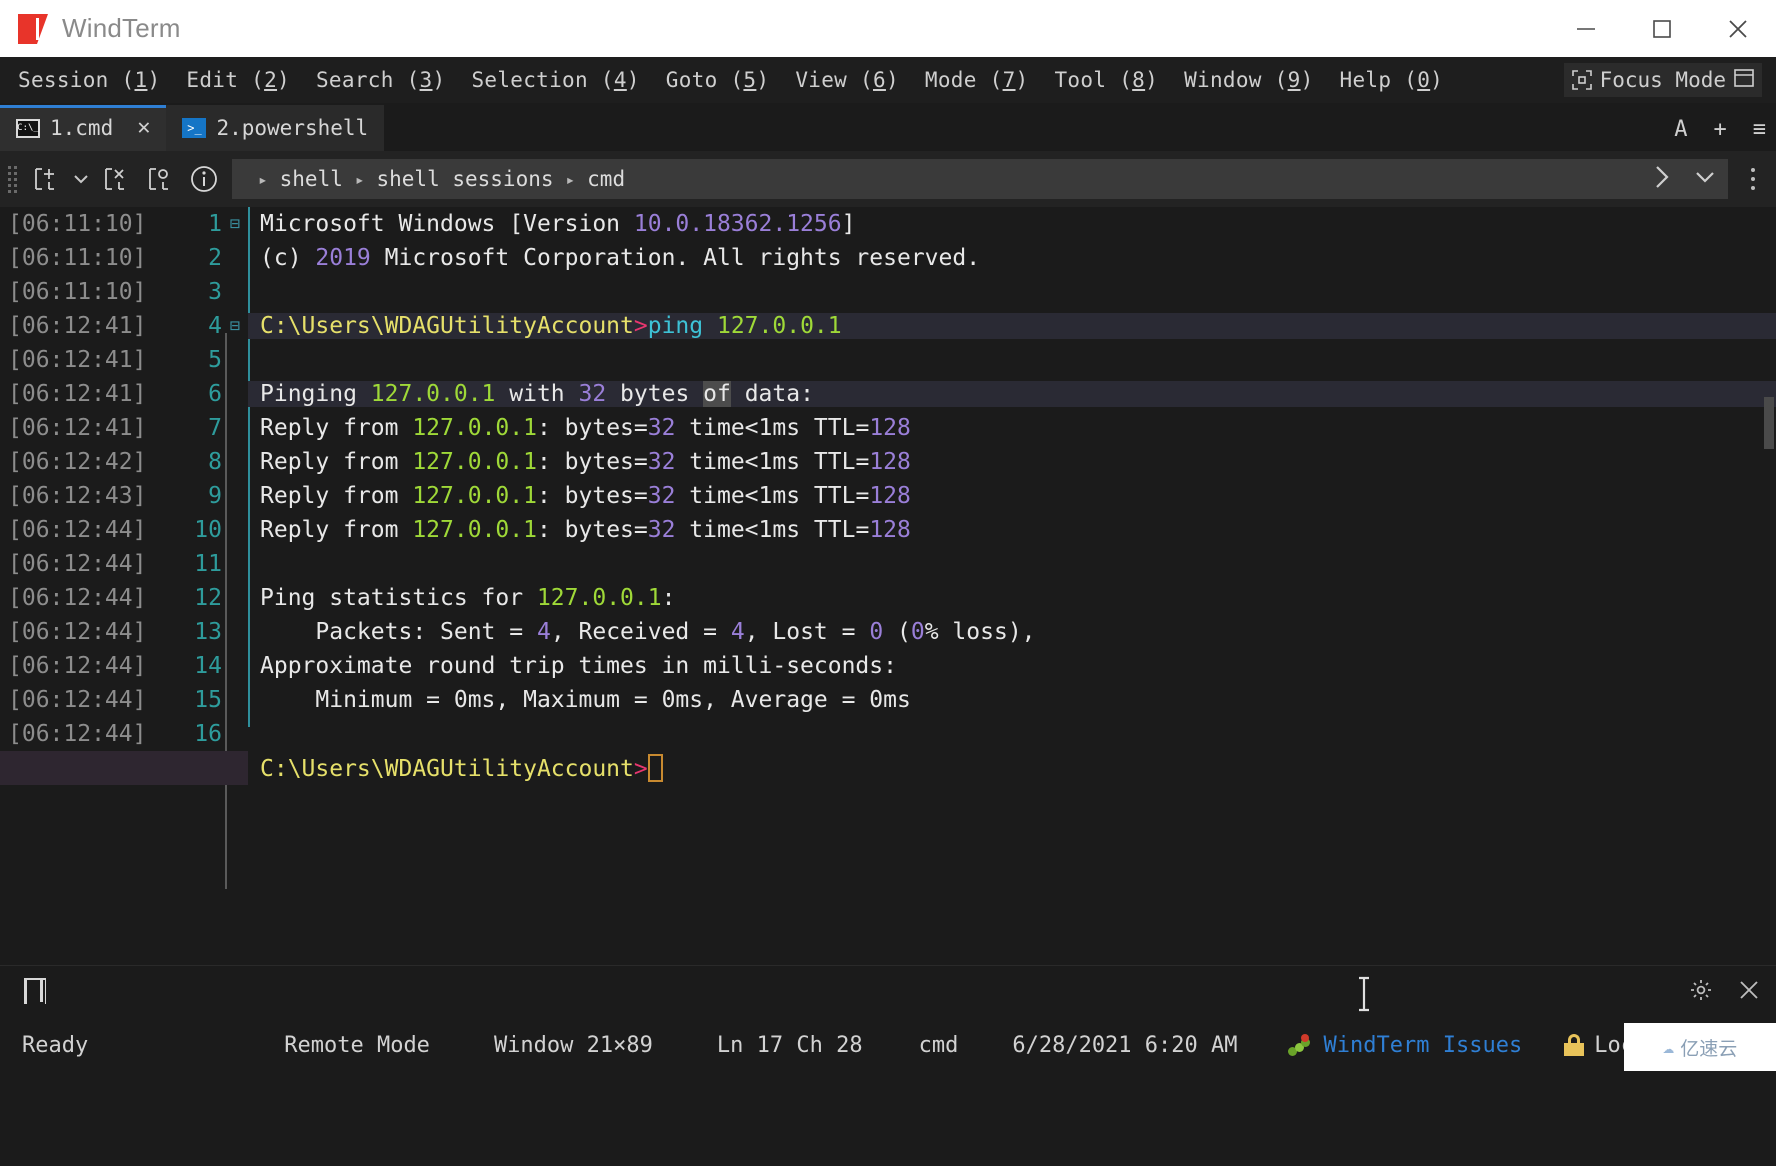  Describe the element at coordinates (1662, 179) in the screenshot. I see `chevron-right-icon` at that location.